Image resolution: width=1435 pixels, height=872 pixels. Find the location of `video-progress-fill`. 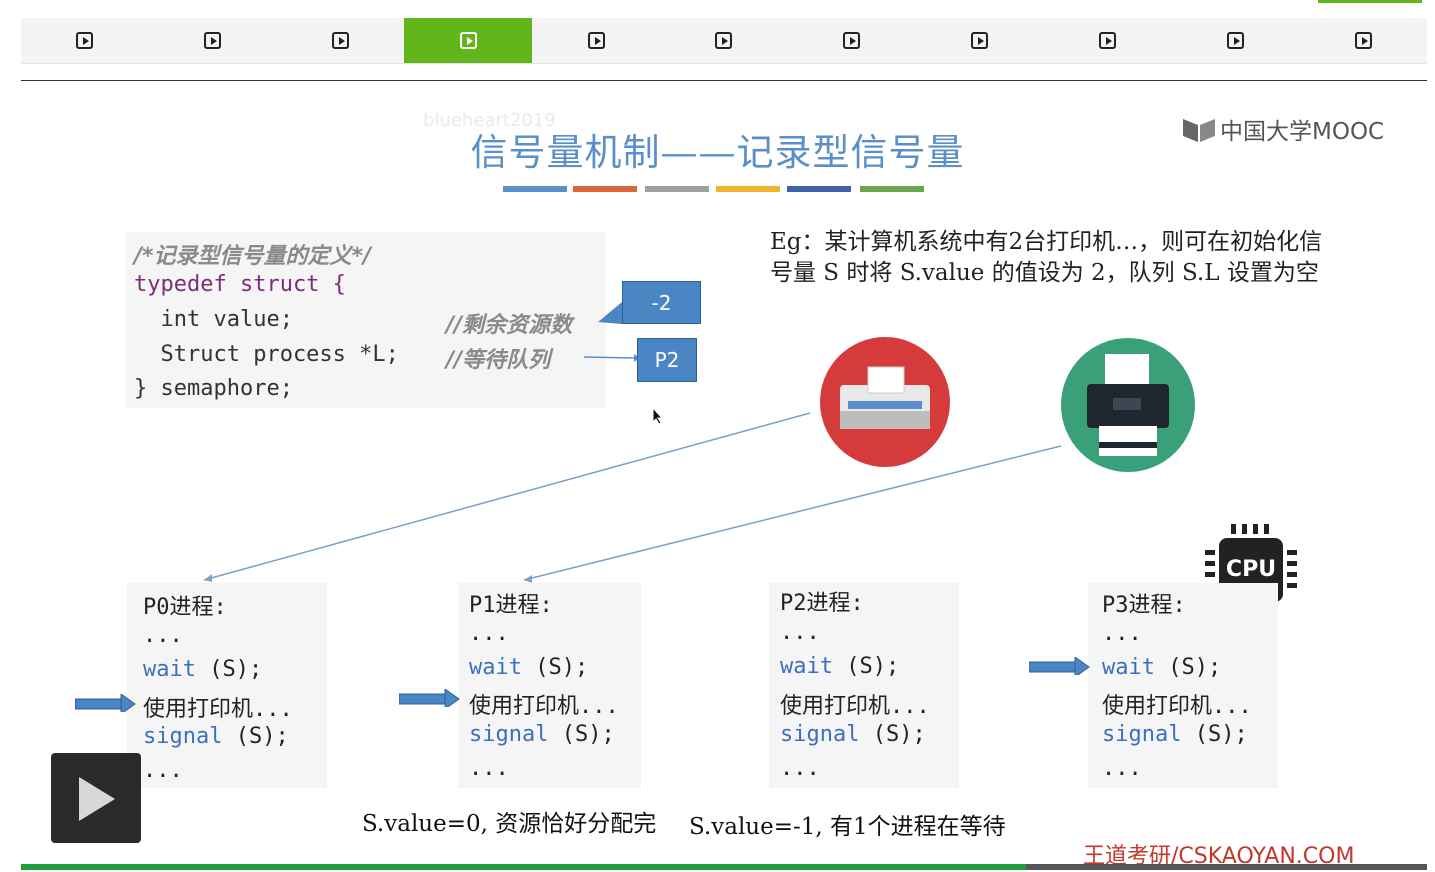

video-progress-fill is located at coordinates (524, 867).